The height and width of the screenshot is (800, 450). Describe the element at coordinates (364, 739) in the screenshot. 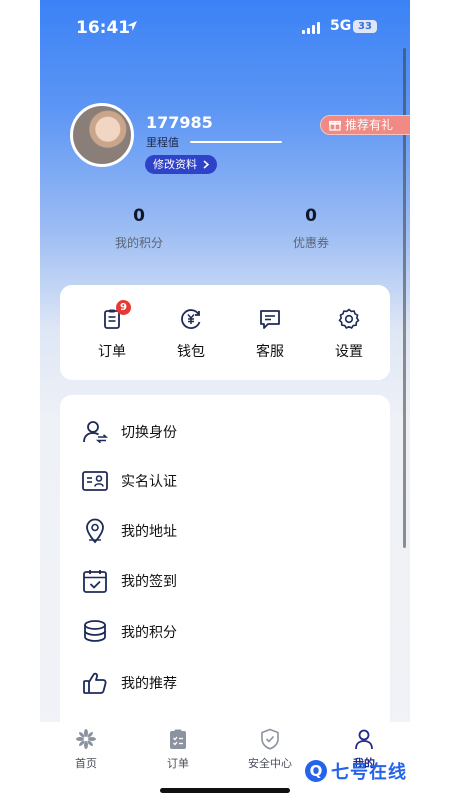

I see `profile-user-icon` at that location.